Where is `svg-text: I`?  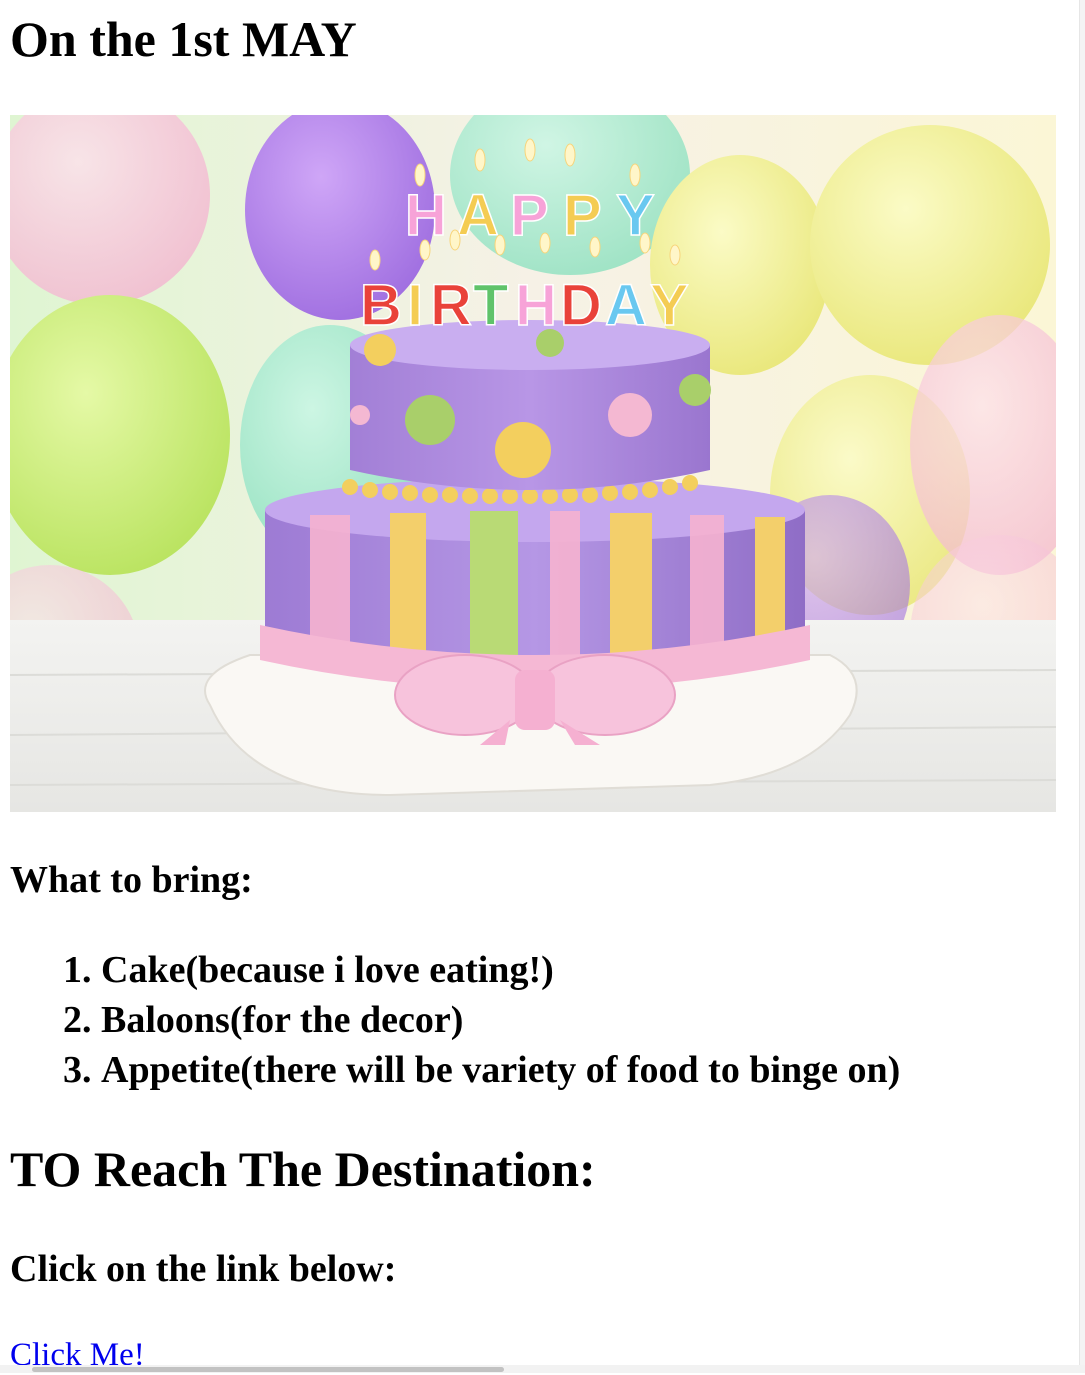
svg-text: I is located at coordinates (415, 305).